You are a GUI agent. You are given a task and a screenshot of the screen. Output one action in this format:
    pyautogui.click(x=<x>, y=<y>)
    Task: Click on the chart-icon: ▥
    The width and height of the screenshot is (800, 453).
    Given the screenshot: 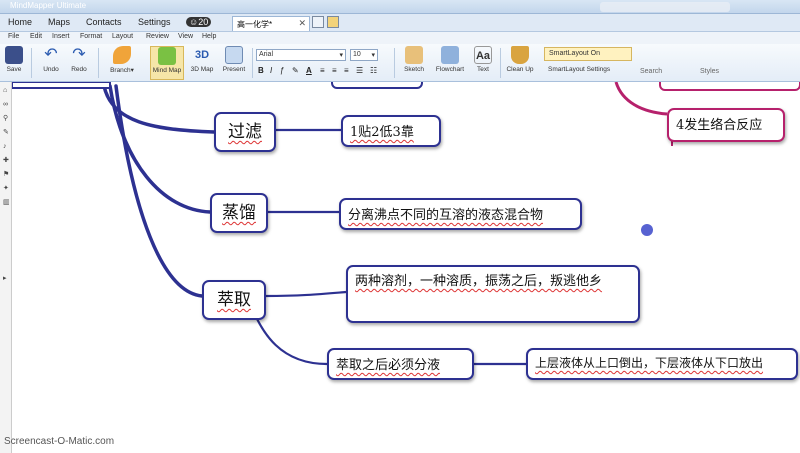 What is the action you would take?
    pyautogui.click(x=6, y=202)
    